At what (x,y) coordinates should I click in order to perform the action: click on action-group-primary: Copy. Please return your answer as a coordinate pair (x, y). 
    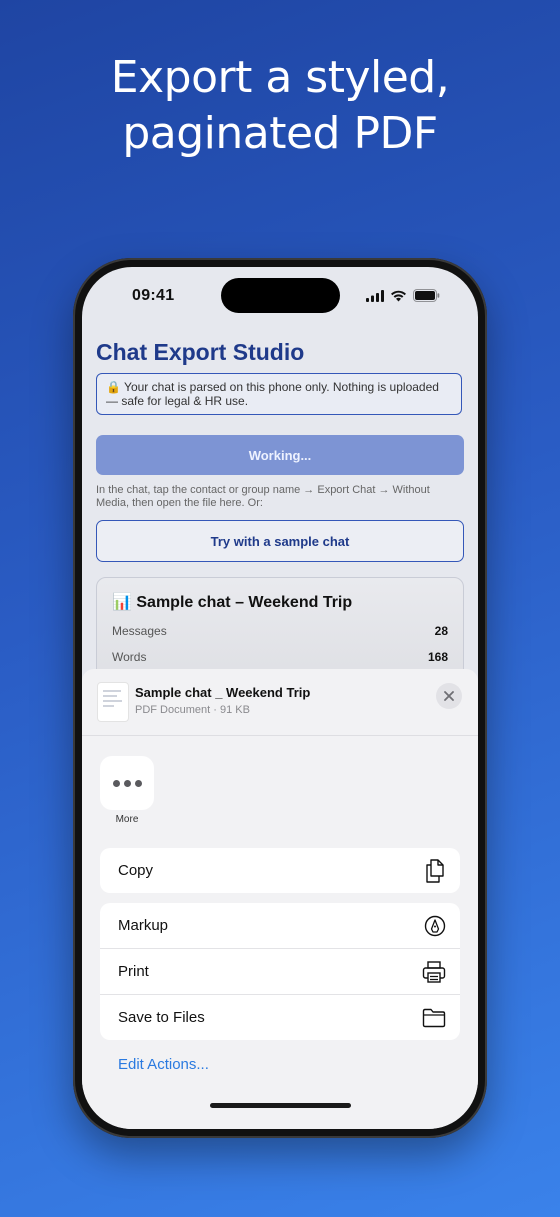
    Looking at the image, I should click on (280, 870).